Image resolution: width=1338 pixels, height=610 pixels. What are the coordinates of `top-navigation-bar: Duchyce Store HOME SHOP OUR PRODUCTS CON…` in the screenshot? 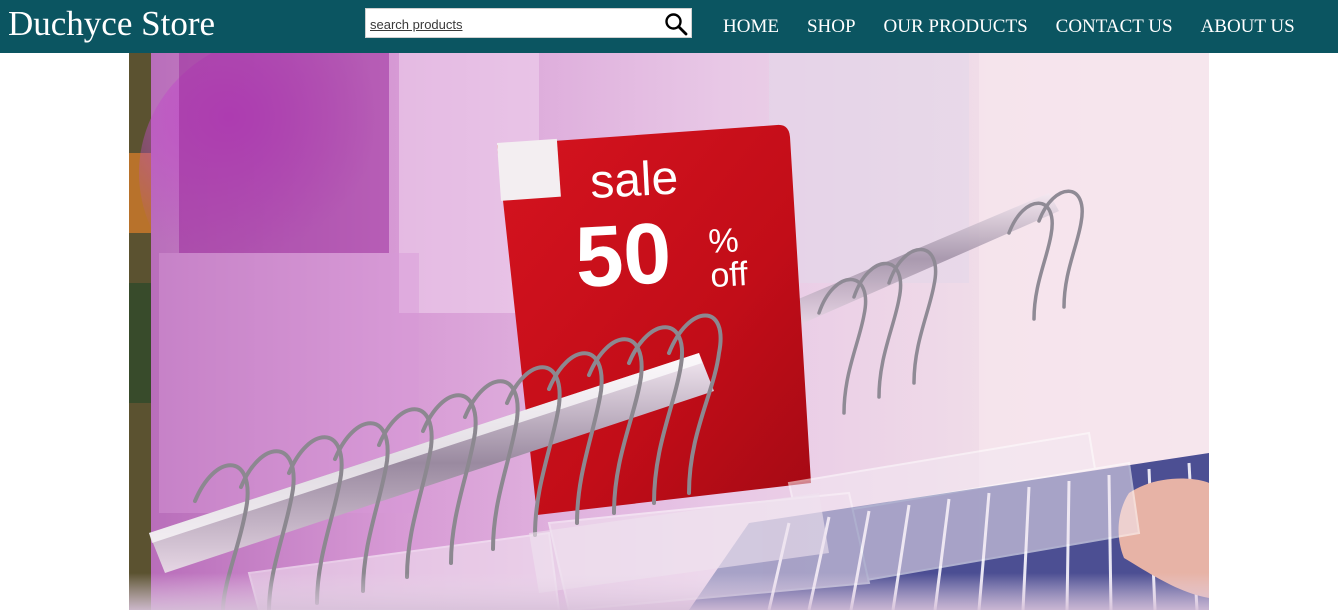 It's located at (669, 26).